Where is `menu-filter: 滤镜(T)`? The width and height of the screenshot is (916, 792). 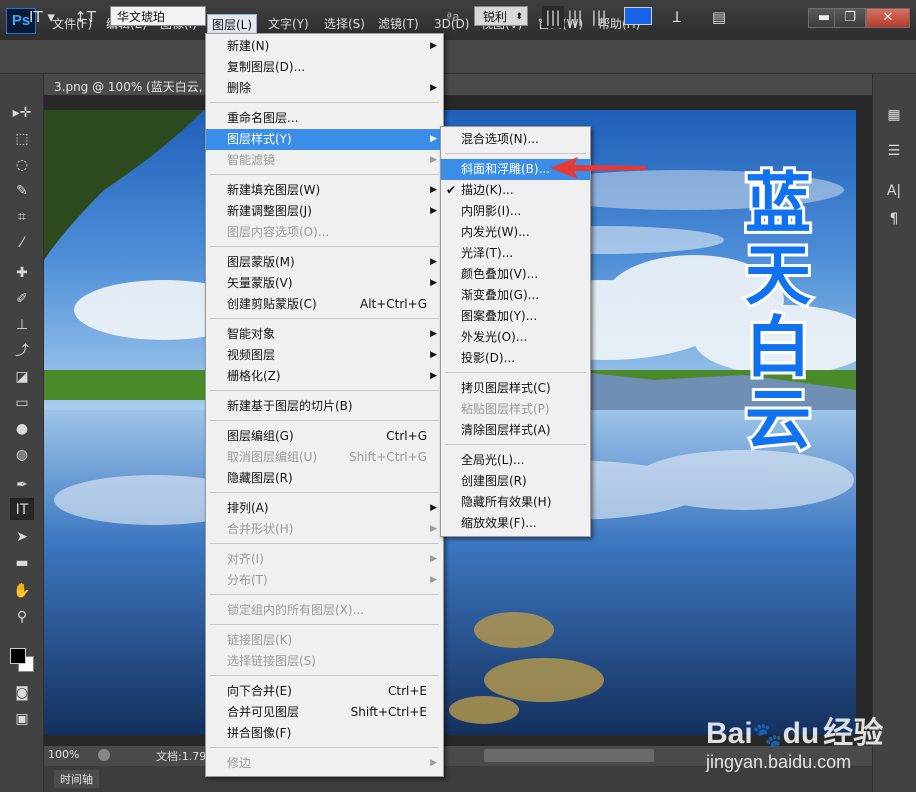
menu-filter: 滤镜(T) is located at coordinates (398, 24).